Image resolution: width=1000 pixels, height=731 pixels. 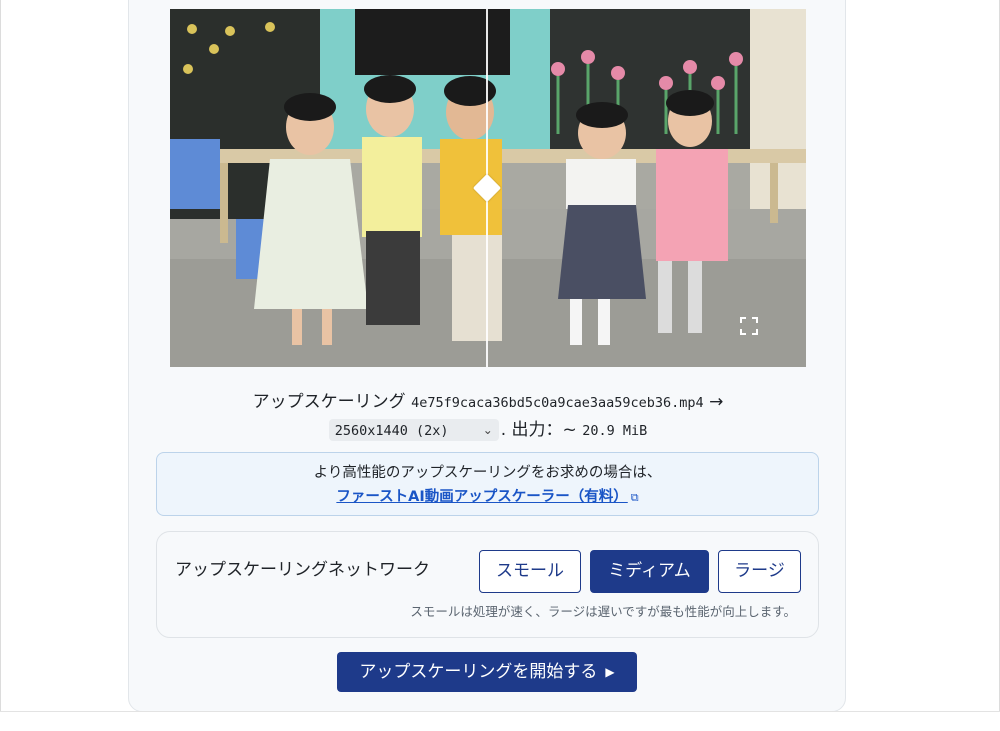 I want to click on output-line: 2560x1440 (2x) ⌄ . 出力：~ 20.9 MiB, so click(x=488, y=430).